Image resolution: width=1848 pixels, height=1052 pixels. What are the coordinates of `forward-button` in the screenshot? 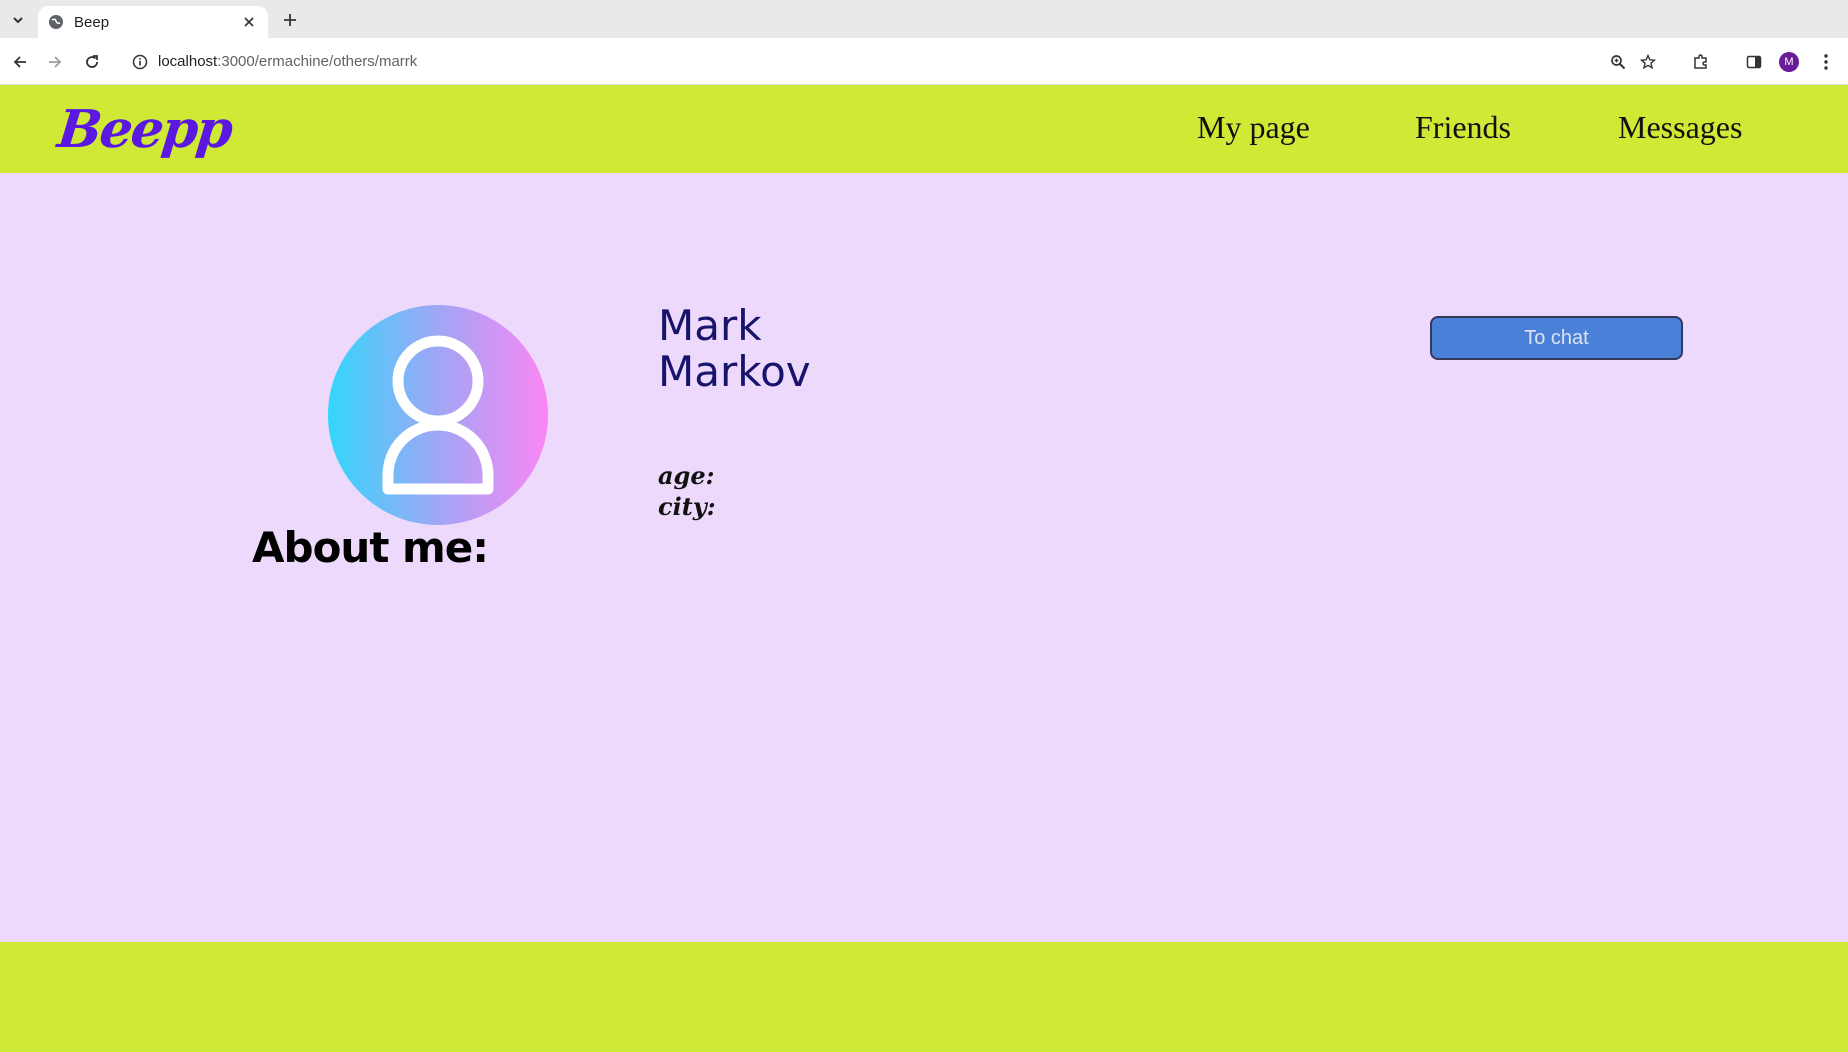 It's located at (55, 62).